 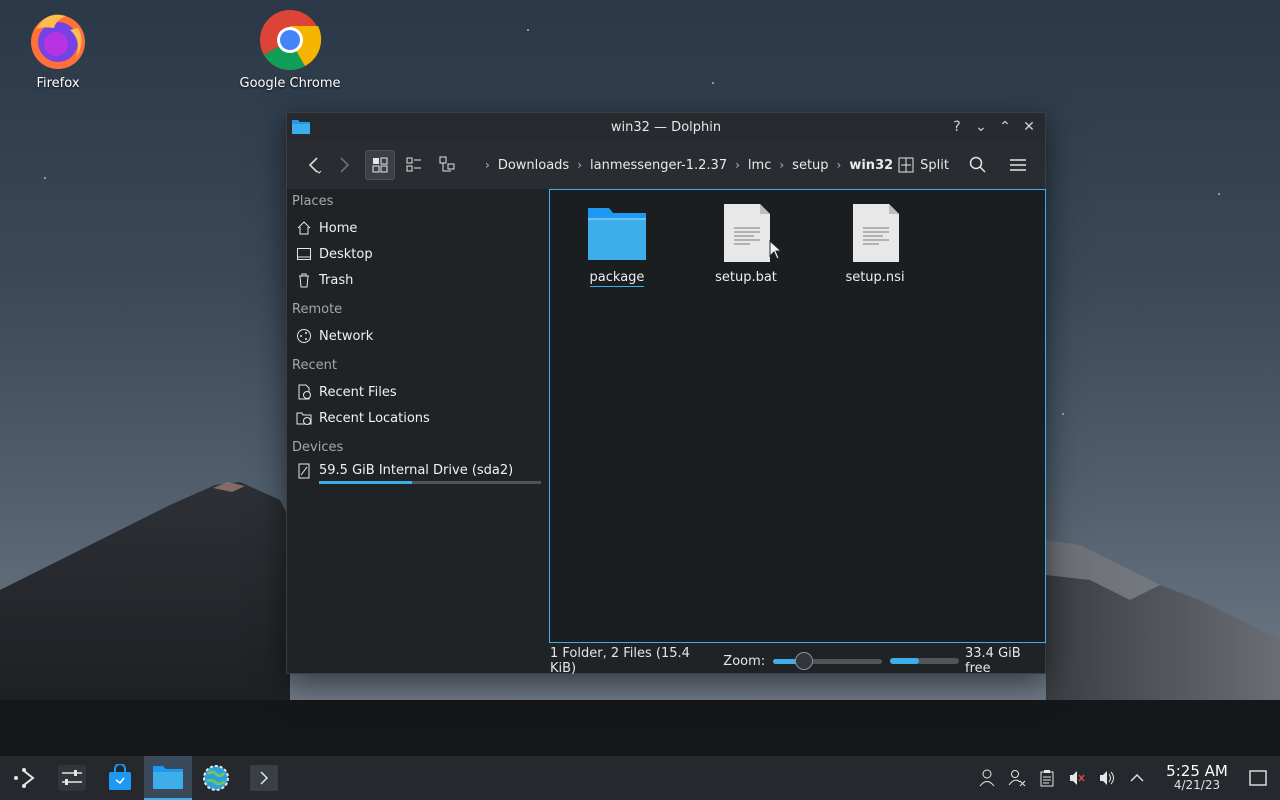 What do you see at coordinates (374, 418) in the screenshot?
I see `sidebar-item-label: Recent Locations` at bounding box center [374, 418].